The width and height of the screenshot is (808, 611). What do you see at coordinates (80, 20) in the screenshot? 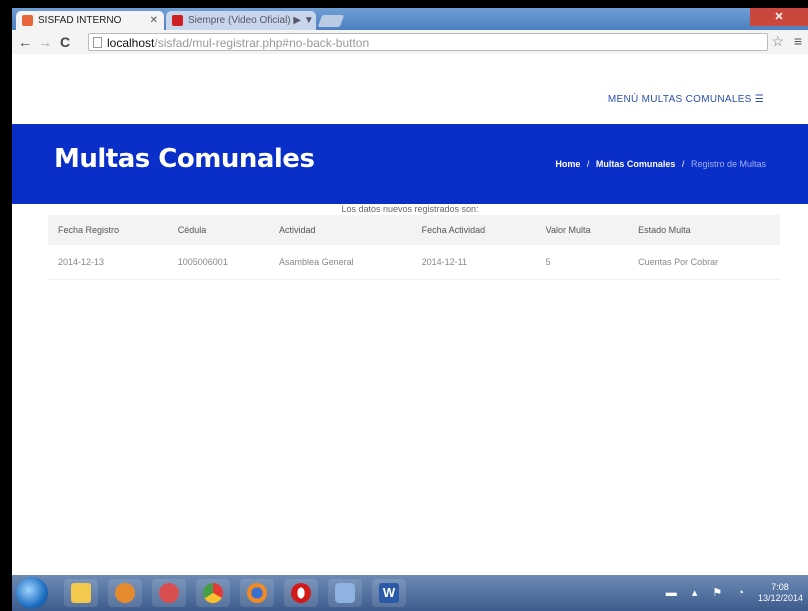
I see `tab-title: SISFAD INTERNO` at bounding box center [80, 20].